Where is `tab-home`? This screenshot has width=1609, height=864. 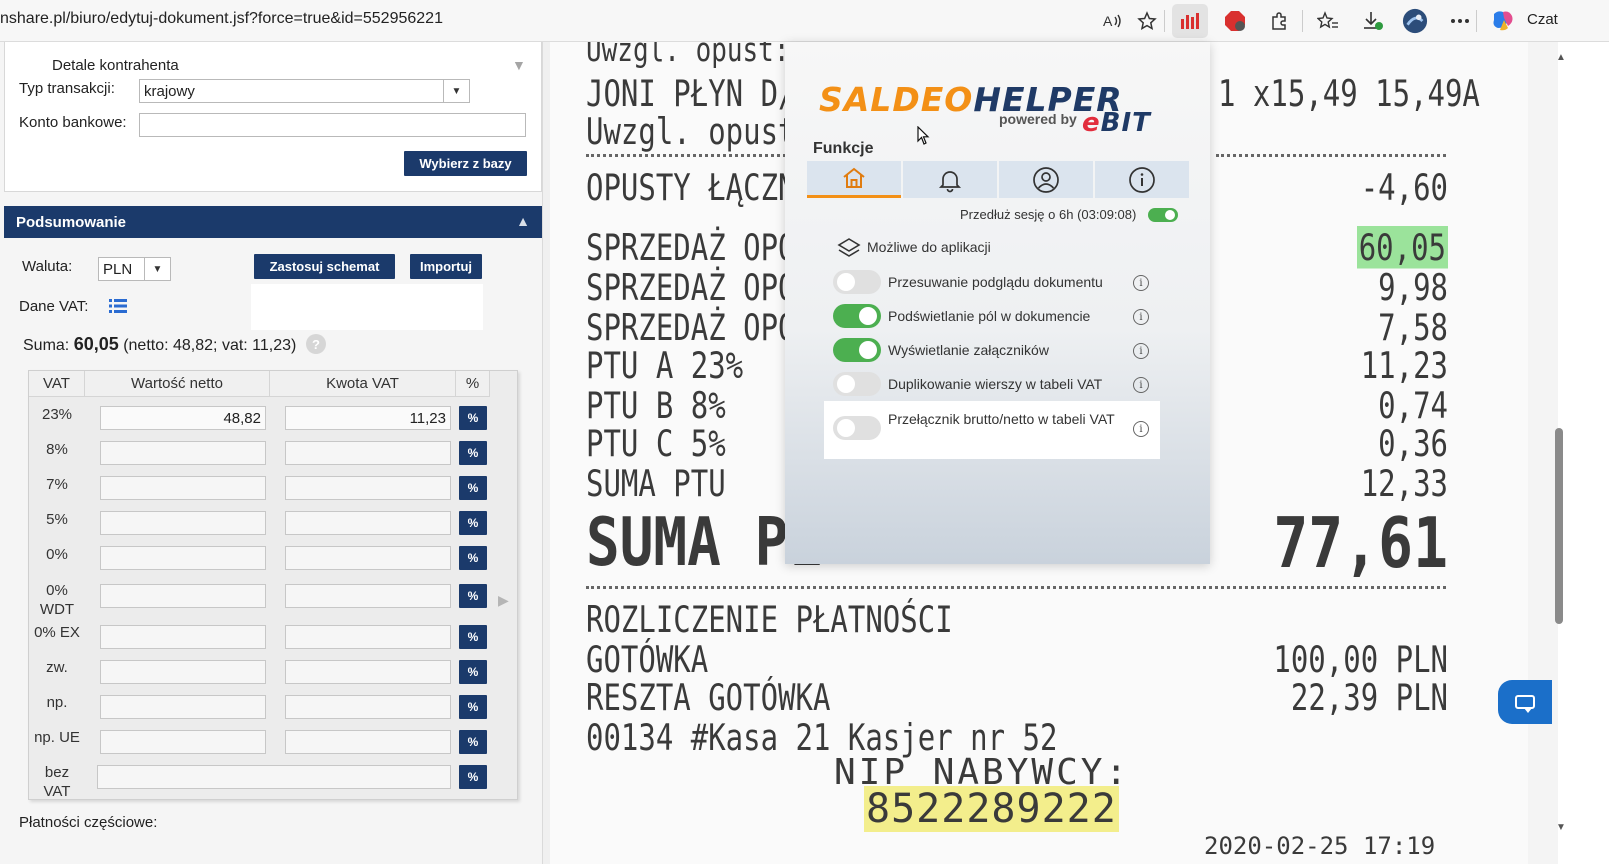 tab-home is located at coordinates (854, 179).